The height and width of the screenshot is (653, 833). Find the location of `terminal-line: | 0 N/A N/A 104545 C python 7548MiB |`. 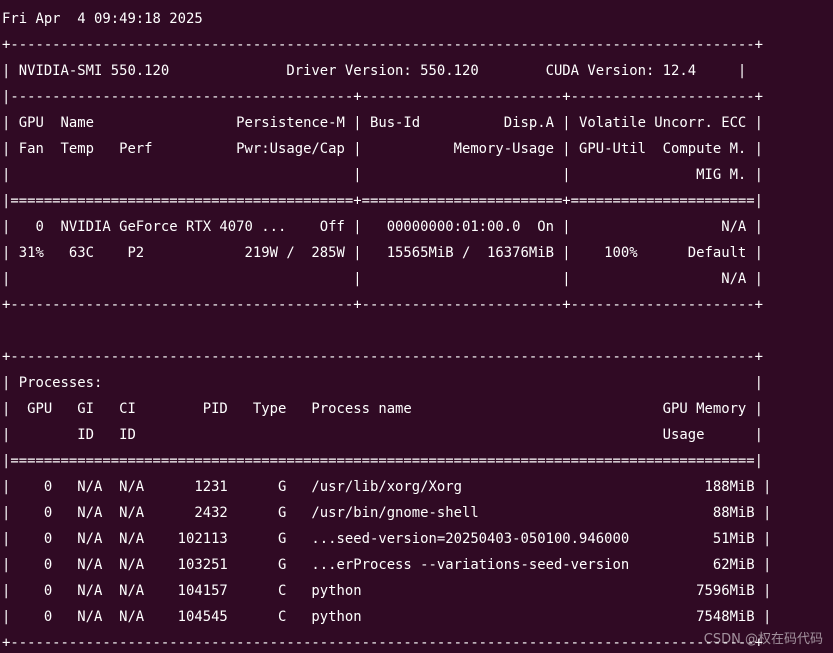

terminal-line: | 0 N/A N/A 104545 C python 7548MiB | is located at coordinates (387, 617).